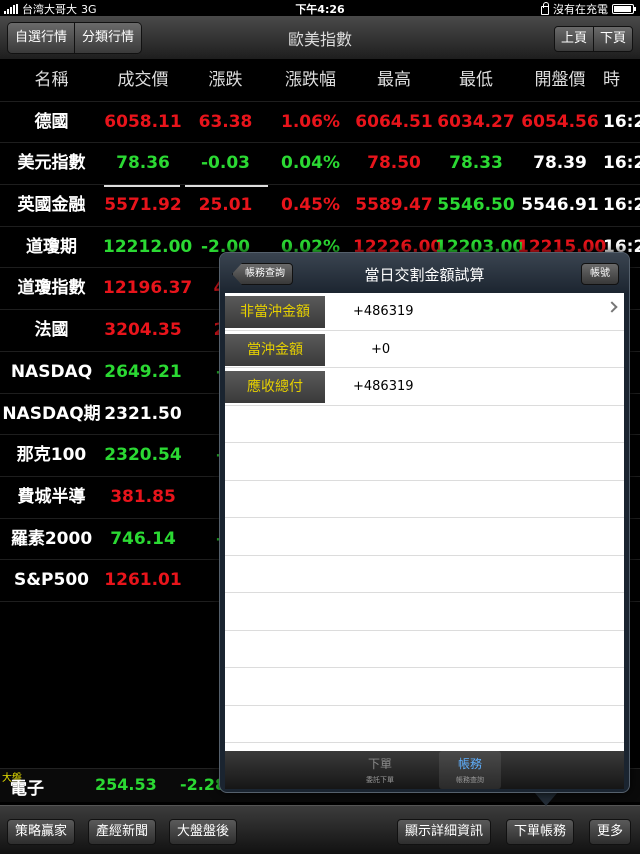  Describe the element at coordinates (51, 246) in the screenshot. I see `row-name: 道瓊期` at that location.